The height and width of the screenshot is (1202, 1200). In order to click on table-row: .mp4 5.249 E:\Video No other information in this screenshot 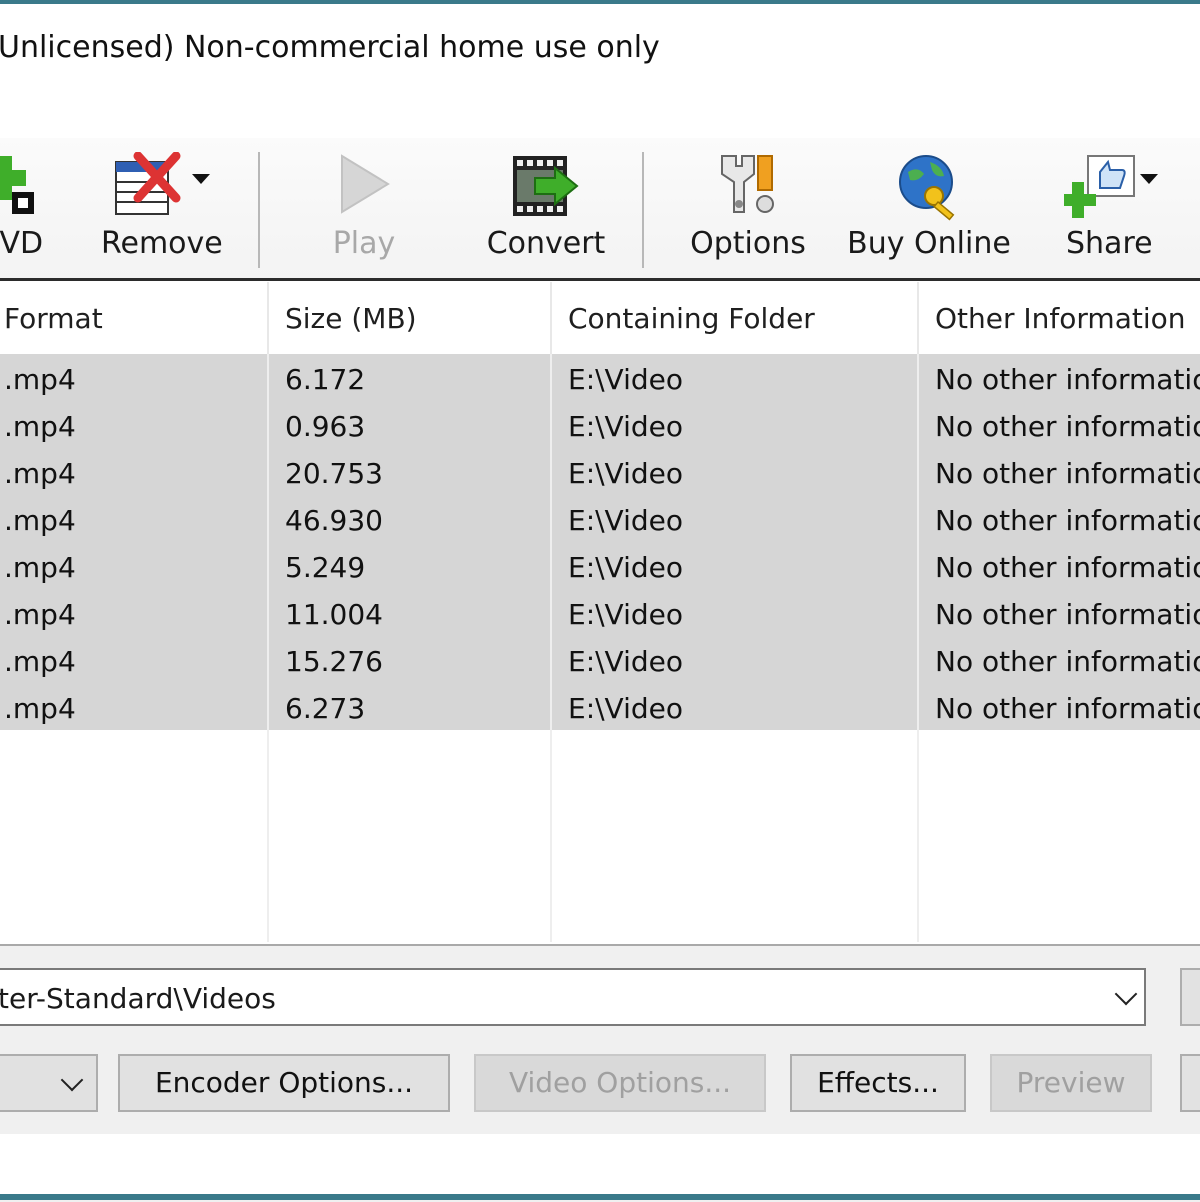, I will do `click(600, 566)`.